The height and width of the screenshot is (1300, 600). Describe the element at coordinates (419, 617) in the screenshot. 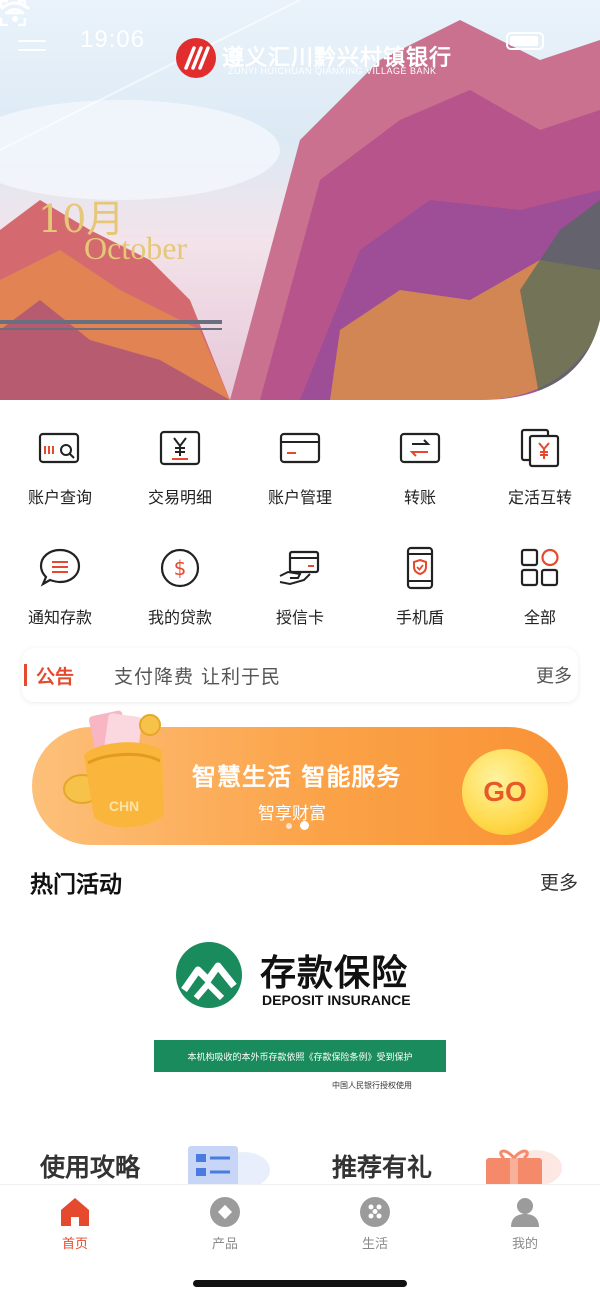

I see `grid-label: 手机盾` at that location.